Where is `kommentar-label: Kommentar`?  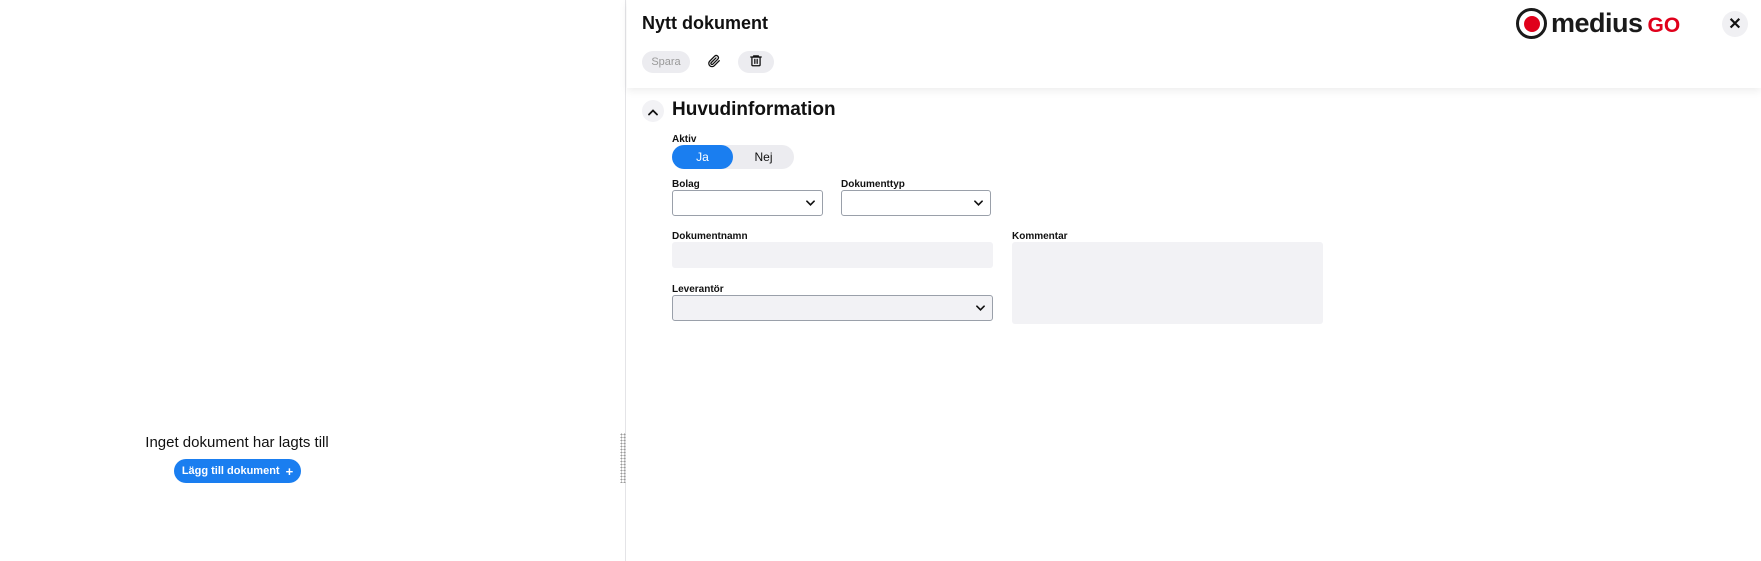 kommentar-label: Kommentar is located at coordinates (1040, 236).